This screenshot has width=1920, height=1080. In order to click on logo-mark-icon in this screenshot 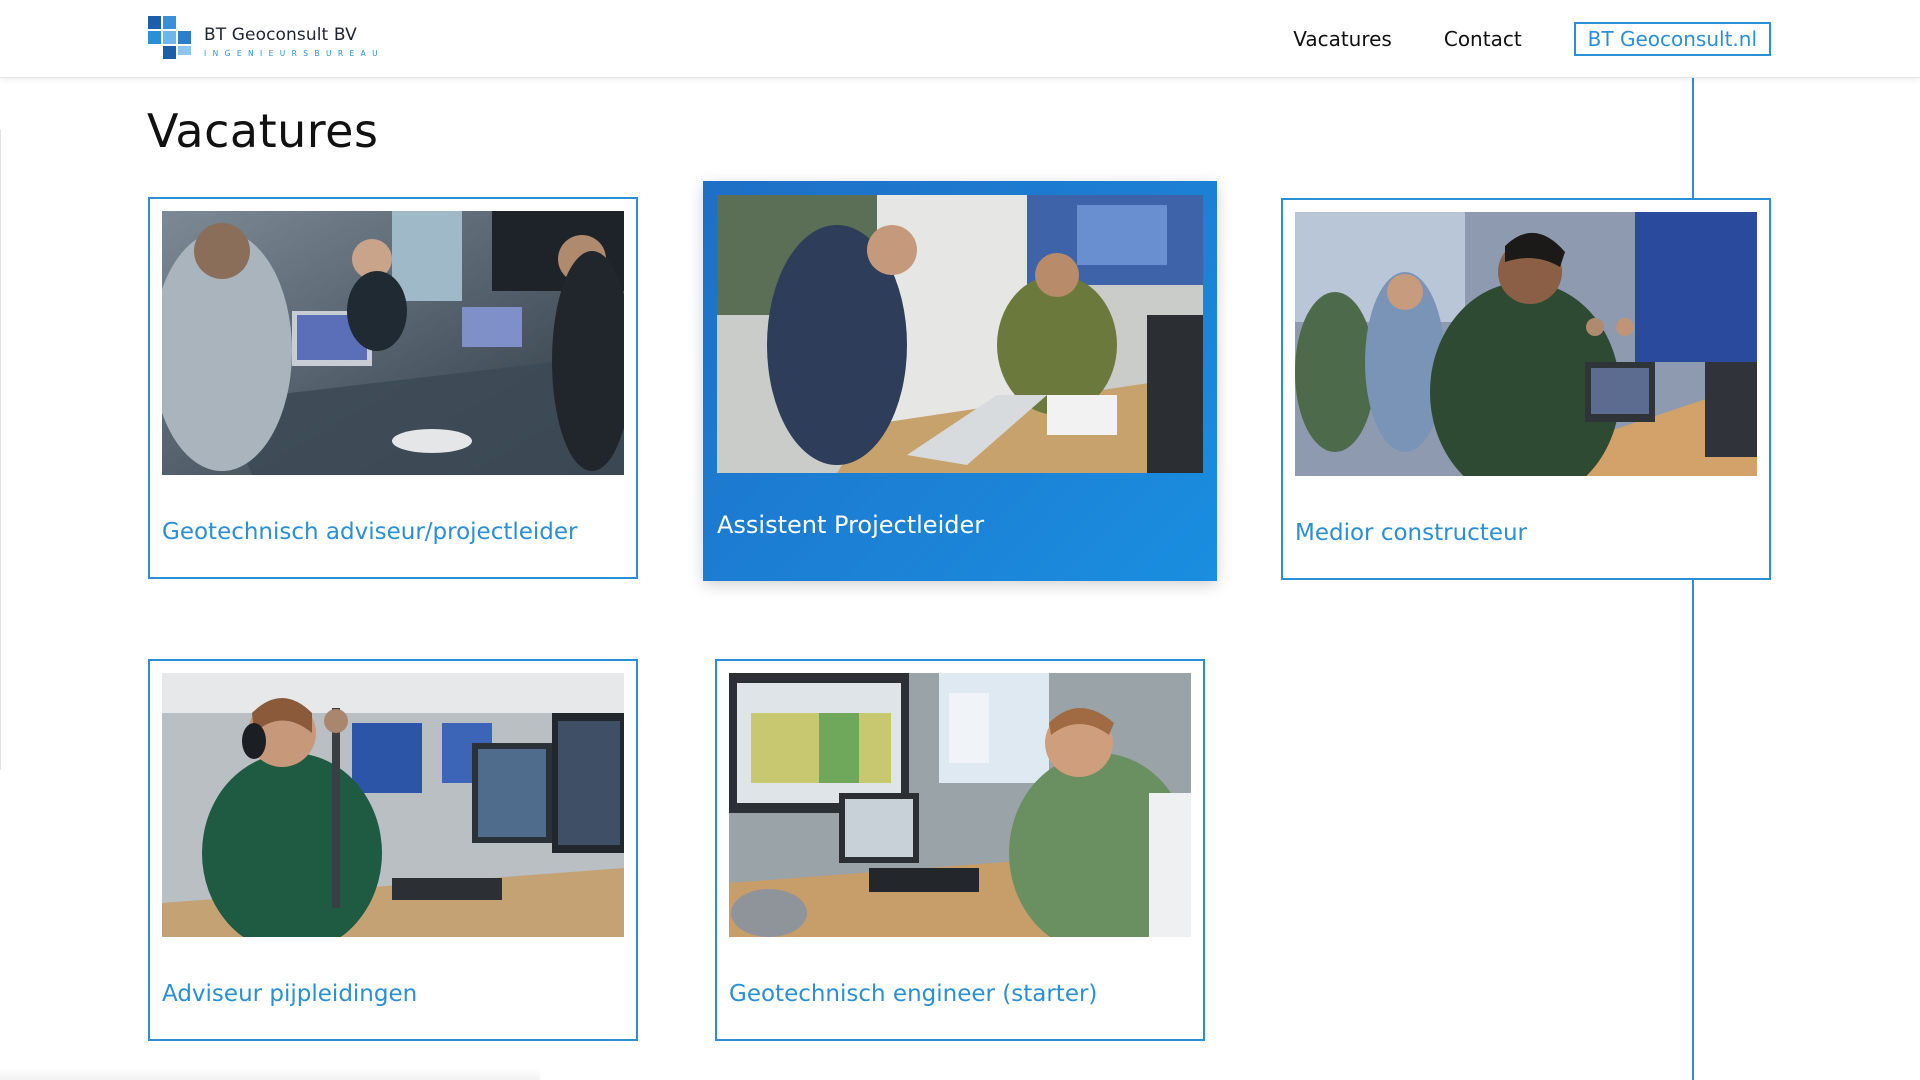, I will do `click(169, 37)`.